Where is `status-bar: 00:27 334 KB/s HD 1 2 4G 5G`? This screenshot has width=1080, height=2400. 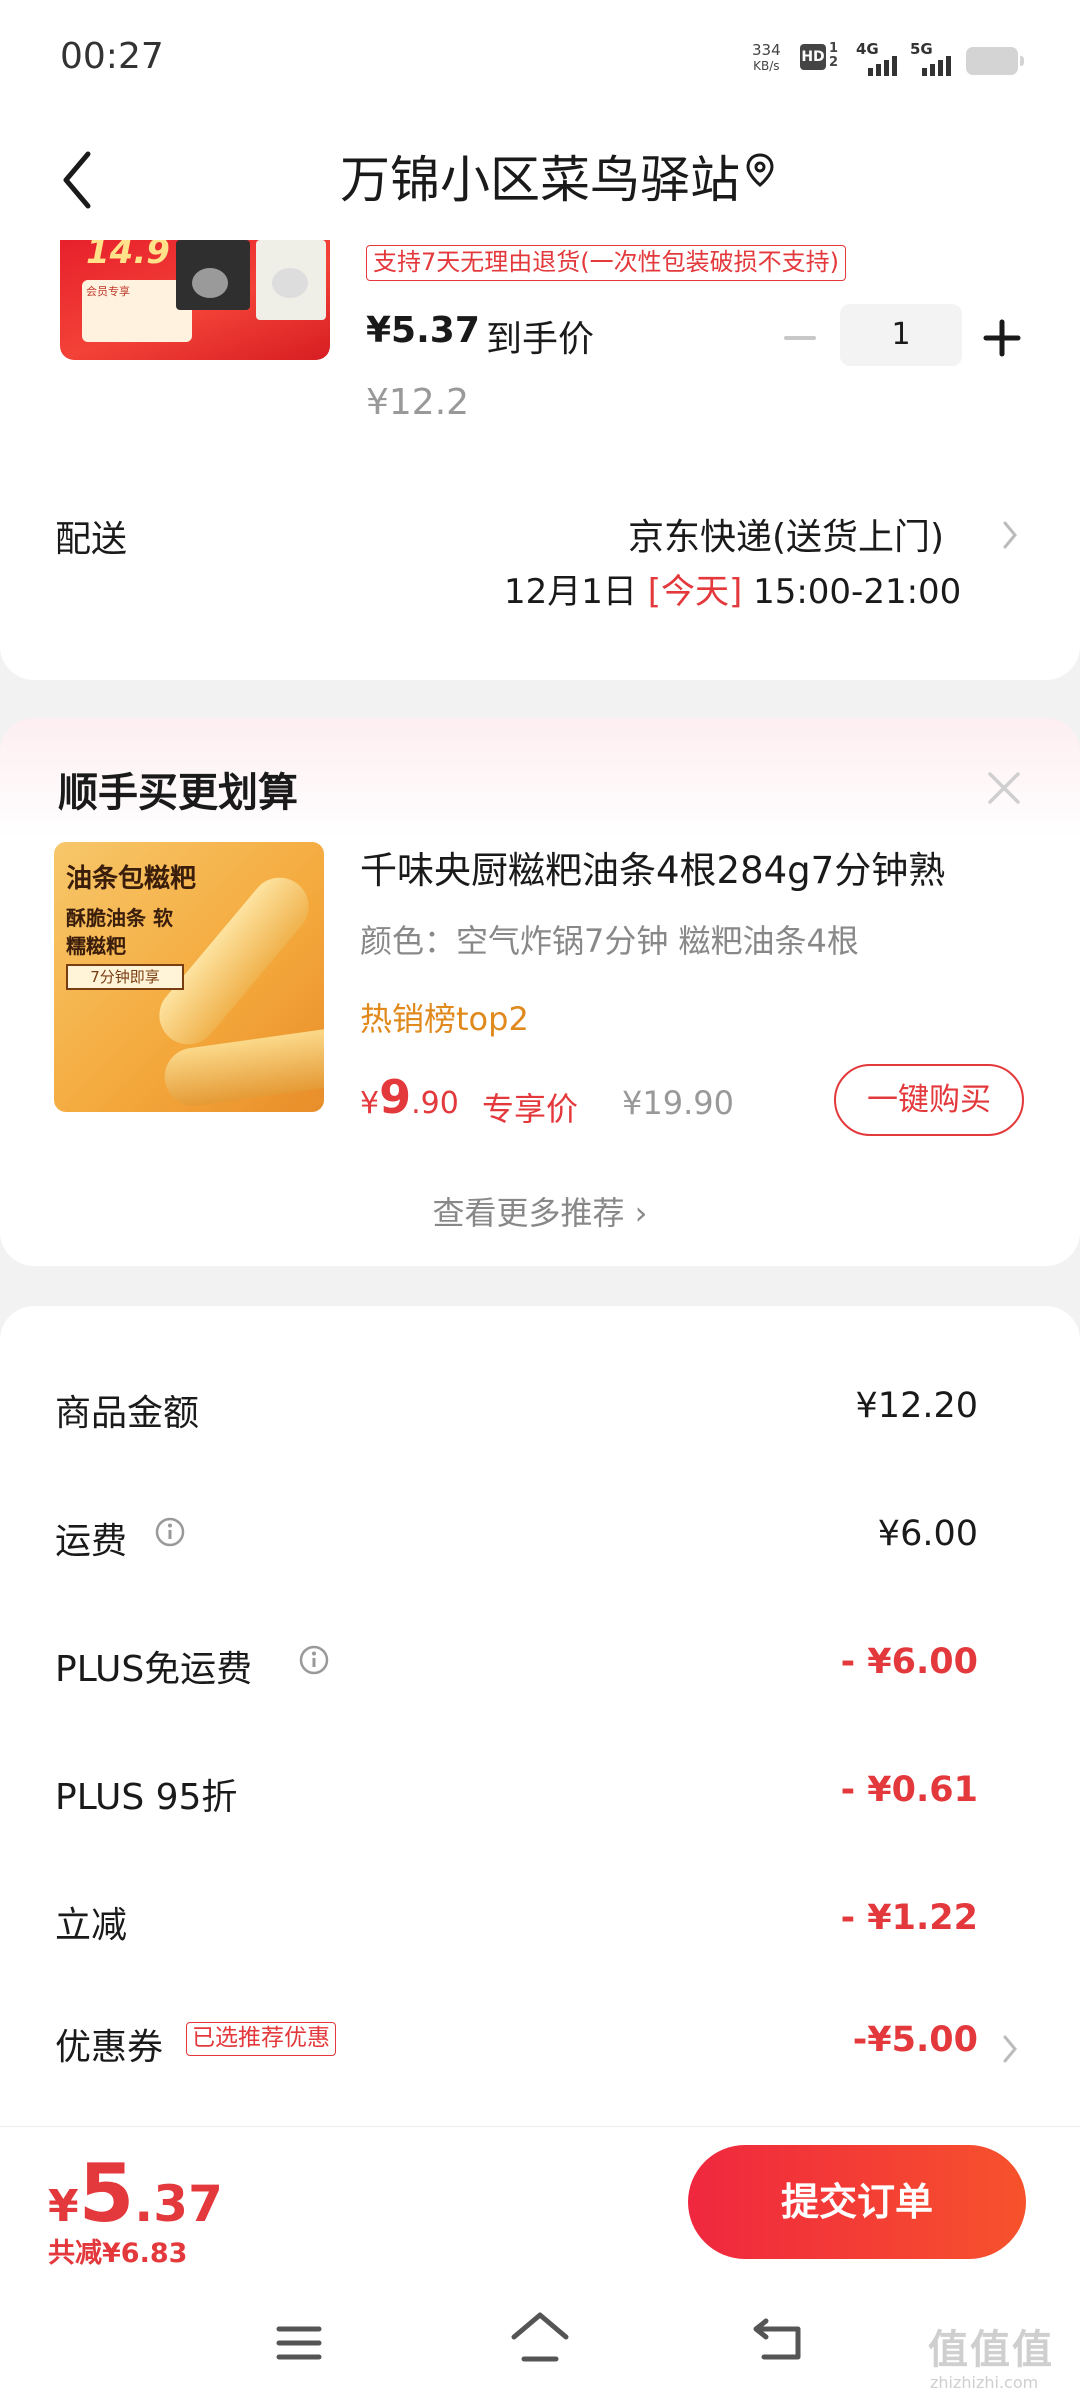 status-bar: 00:27 334 KB/s HD 1 2 4G 5G is located at coordinates (540, 60).